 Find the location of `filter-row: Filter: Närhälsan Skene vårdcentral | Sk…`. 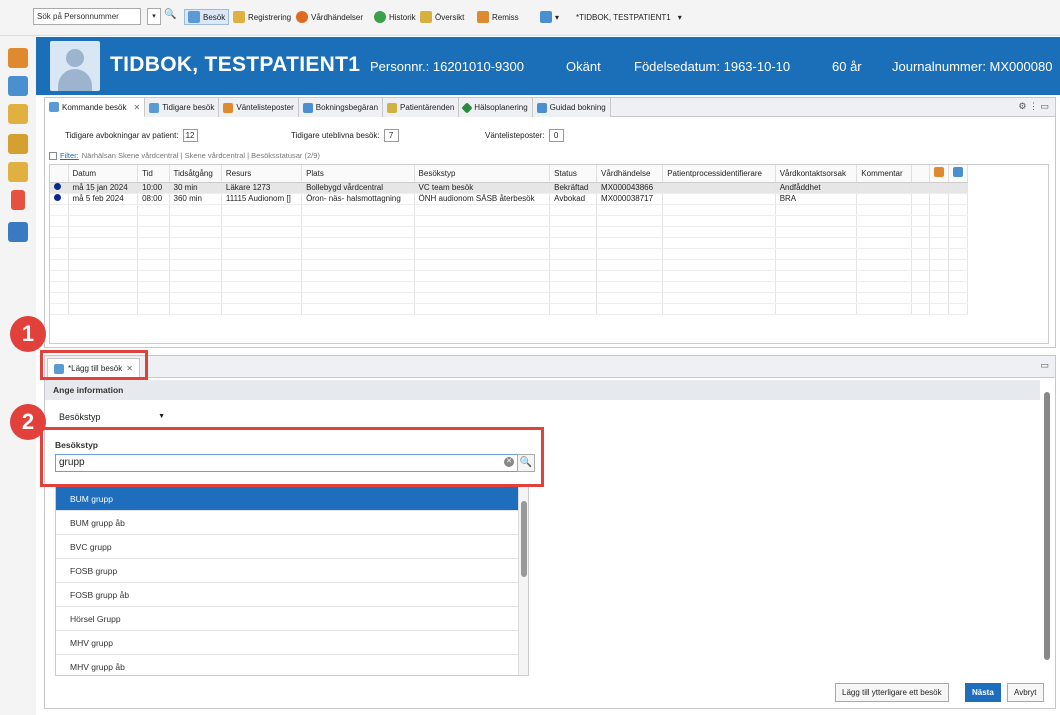

filter-row: Filter: Närhälsan Skene vårdcentral | Sk… is located at coordinates (184, 155).